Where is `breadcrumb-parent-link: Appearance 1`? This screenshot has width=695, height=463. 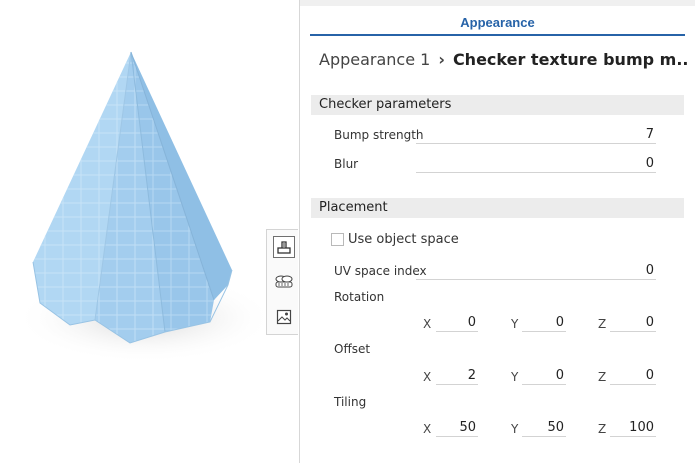
breadcrumb-parent-link: Appearance 1 is located at coordinates (374, 59).